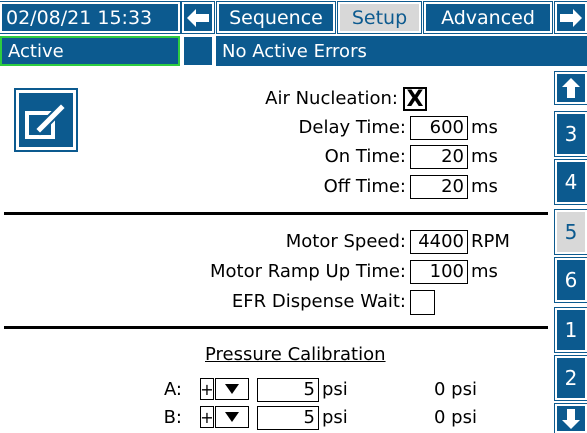  Describe the element at coordinates (207, 389) in the screenshot. I see `pressure-a-sign-button: +` at that location.